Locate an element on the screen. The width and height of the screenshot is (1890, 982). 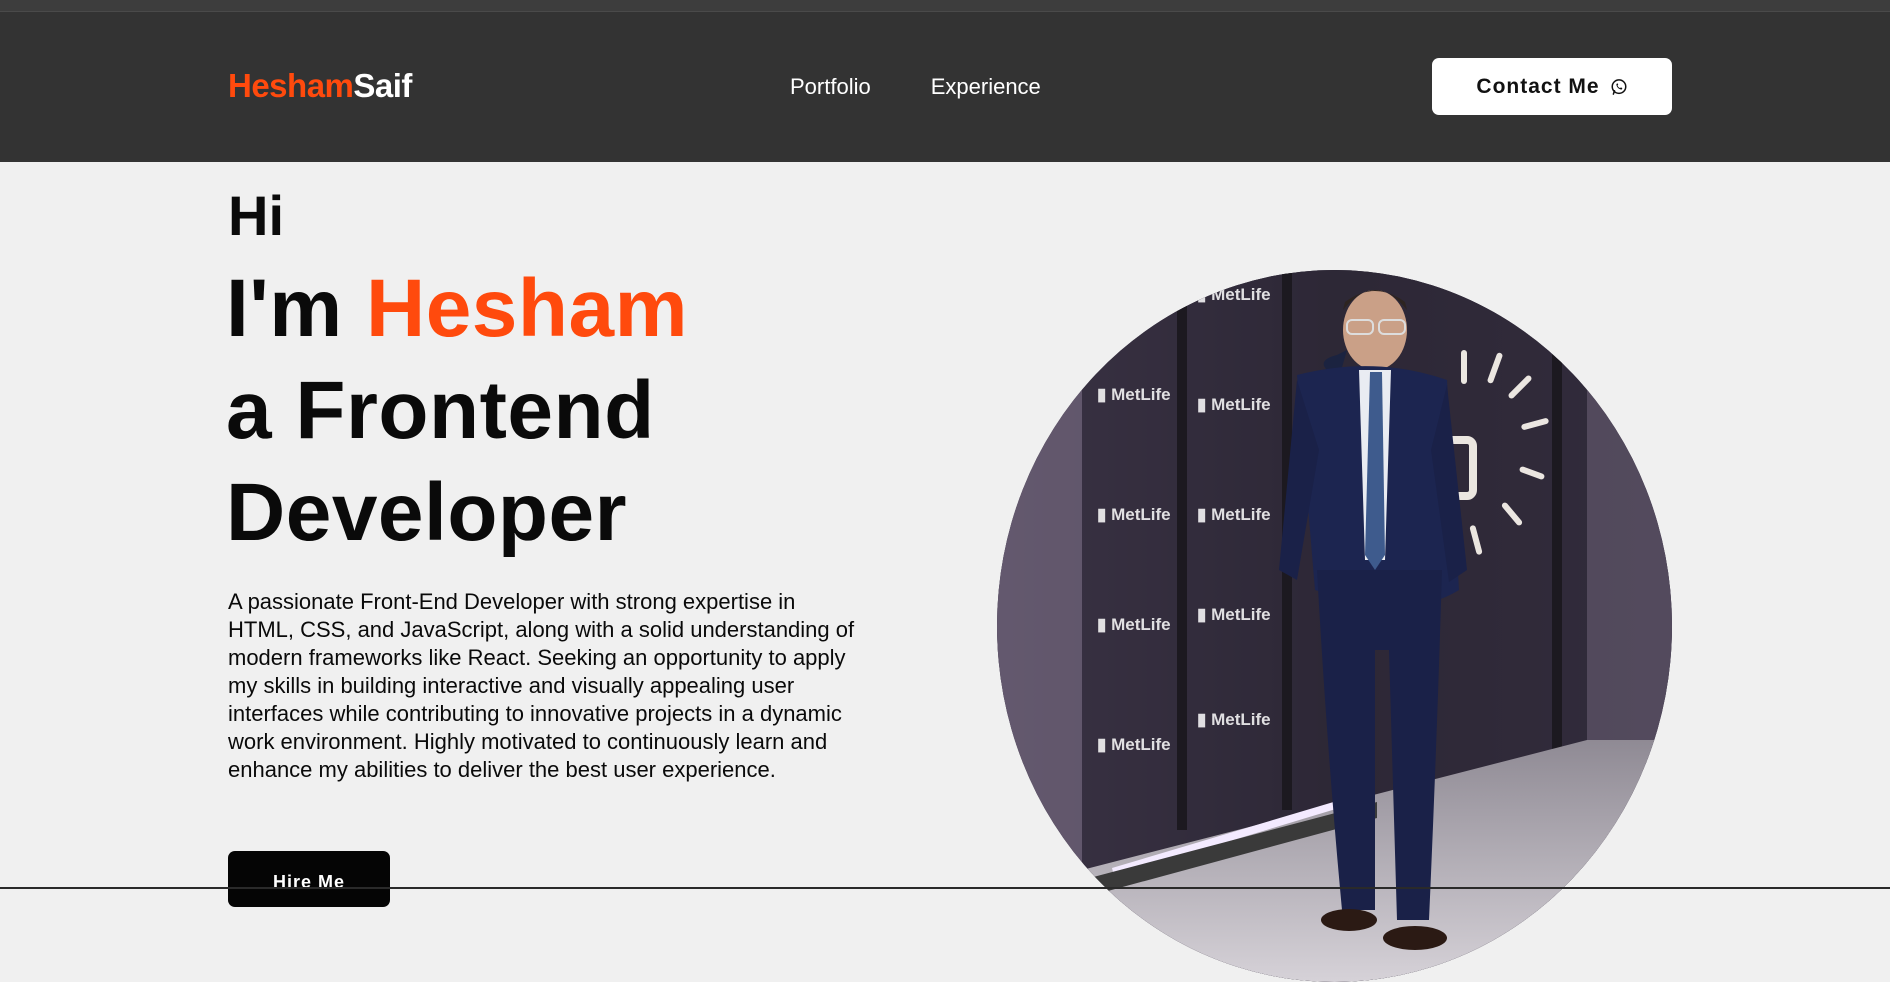
headline-role-line-2: Developer is located at coordinates (427, 512).